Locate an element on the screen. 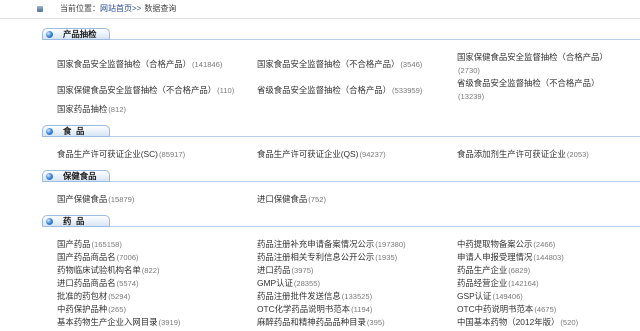 Image resolution: width=640 pixels, height=331 pixels. data-item-link: 中药保护品种(265) is located at coordinates (157, 309).